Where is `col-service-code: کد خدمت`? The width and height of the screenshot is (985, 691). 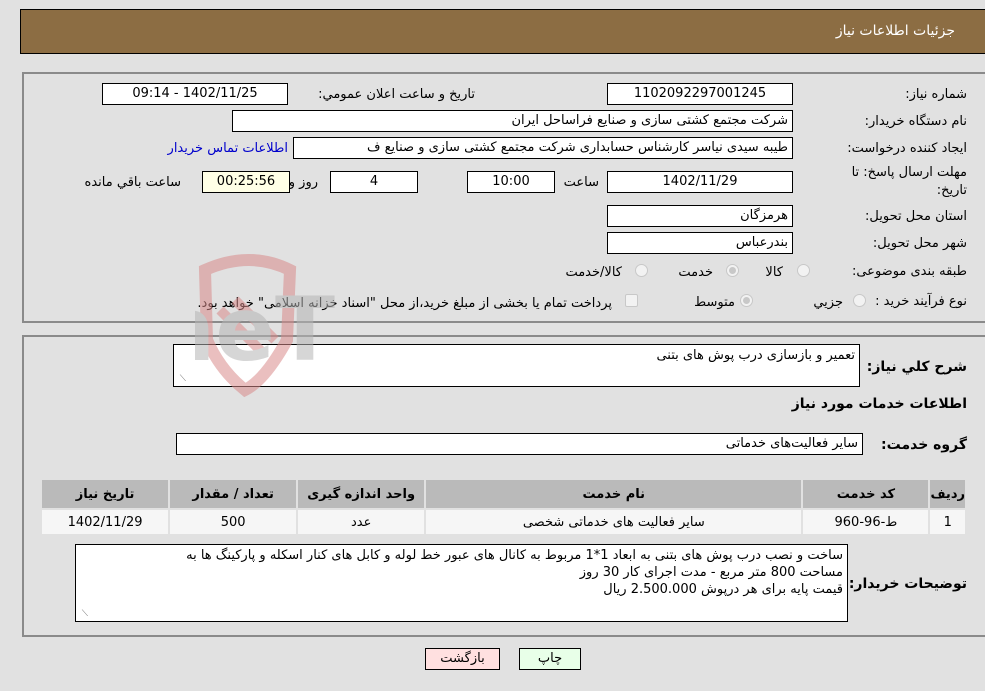 col-service-code: کد خدمت is located at coordinates (866, 494).